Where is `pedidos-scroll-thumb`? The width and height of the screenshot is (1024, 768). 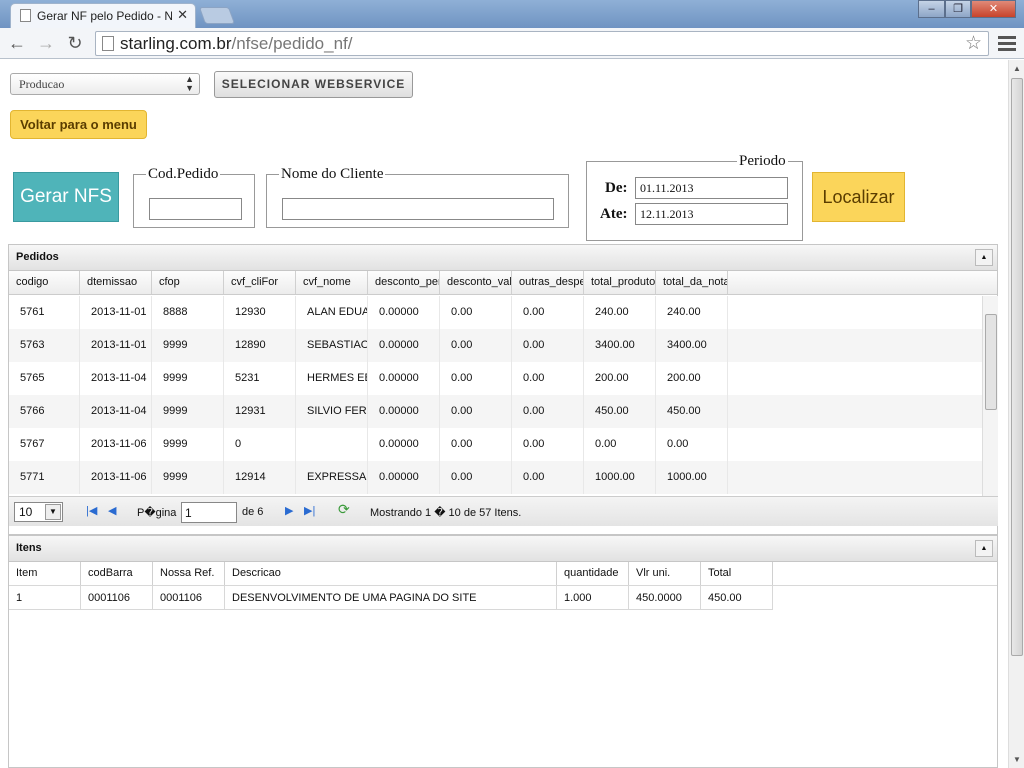 pedidos-scroll-thumb is located at coordinates (991, 362).